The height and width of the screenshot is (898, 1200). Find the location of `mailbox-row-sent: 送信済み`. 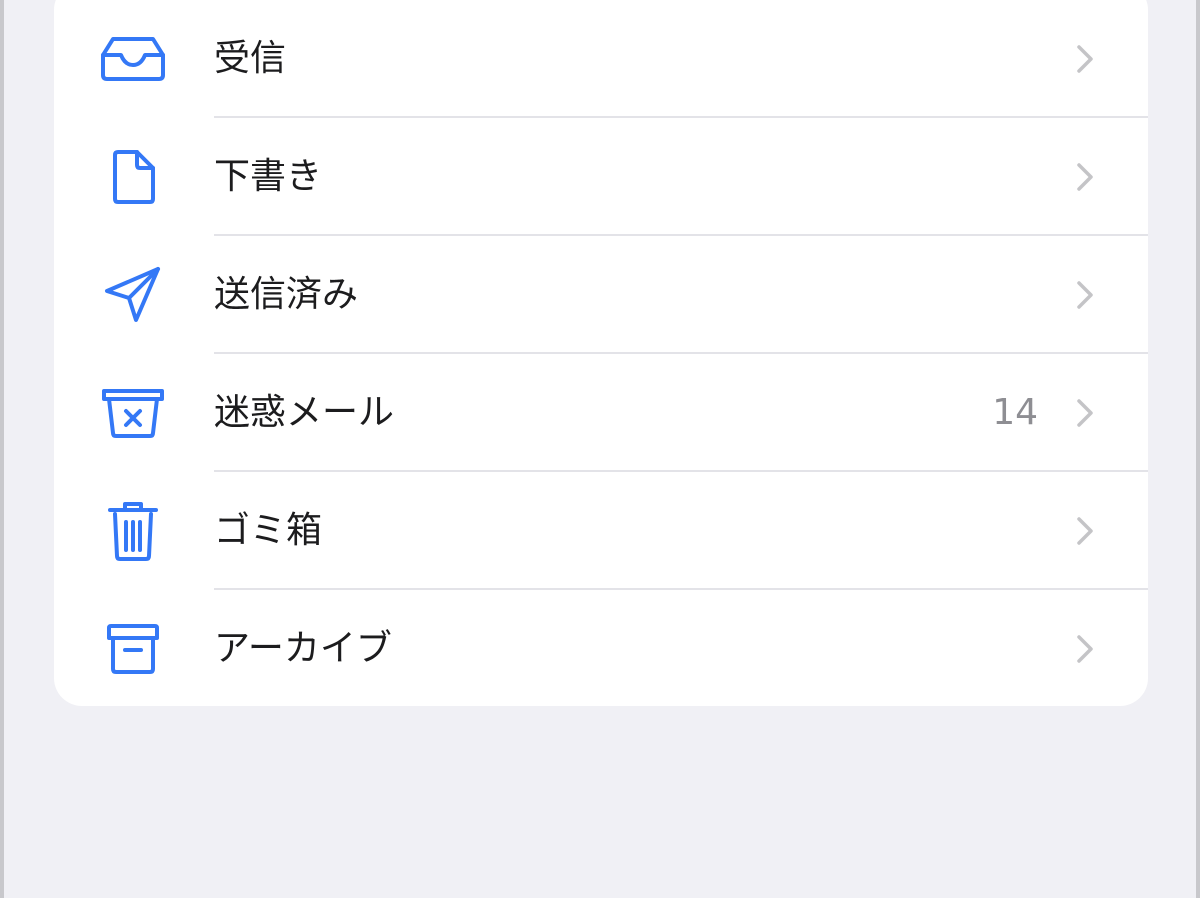

mailbox-row-sent: 送信済み is located at coordinates (601, 295).